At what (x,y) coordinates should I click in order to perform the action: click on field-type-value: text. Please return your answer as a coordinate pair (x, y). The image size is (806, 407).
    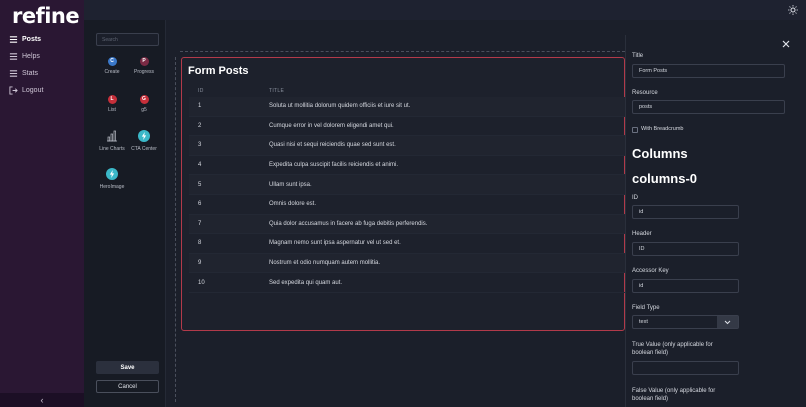
    Looking at the image, I should click on (643, 322).